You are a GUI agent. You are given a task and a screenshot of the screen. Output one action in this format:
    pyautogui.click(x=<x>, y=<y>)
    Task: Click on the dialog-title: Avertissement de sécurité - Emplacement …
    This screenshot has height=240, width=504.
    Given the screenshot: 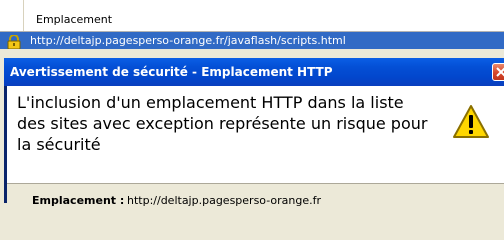 What is the action you would take?
    pyautogui.click(x=171, y=72)
    